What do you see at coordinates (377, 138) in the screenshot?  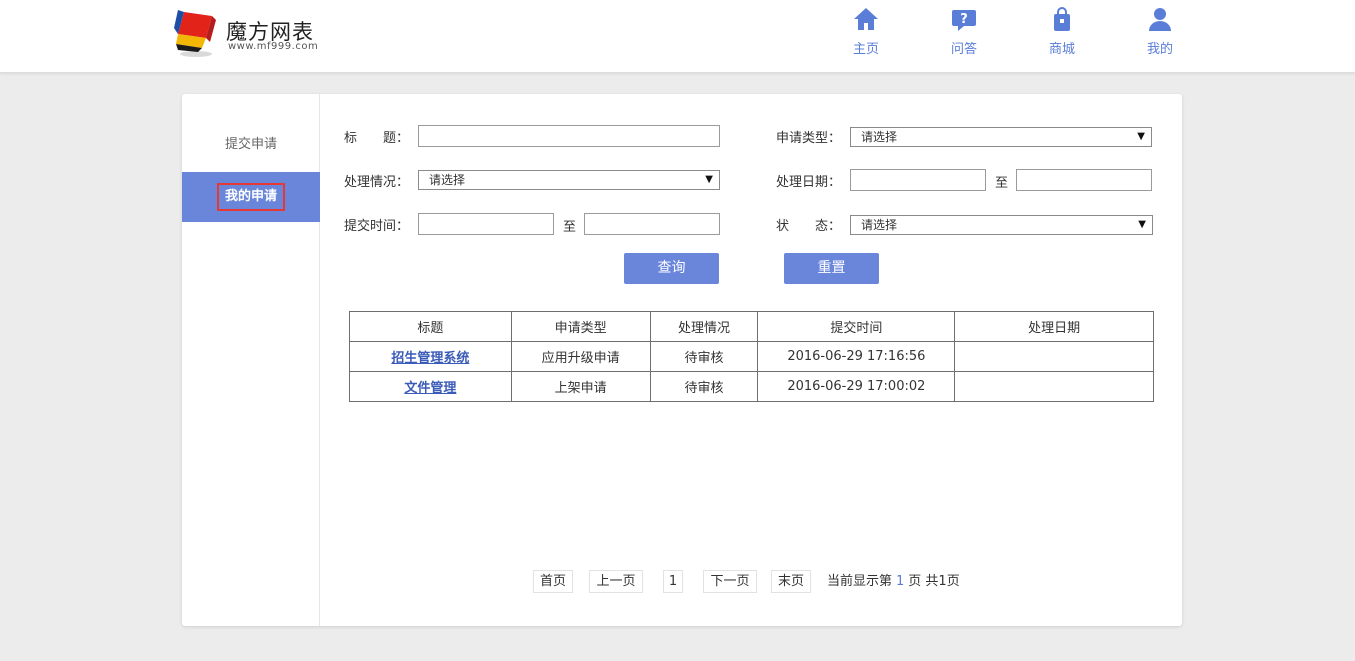 I see `title-label: 标 题：` at bounding box center [377, 138].